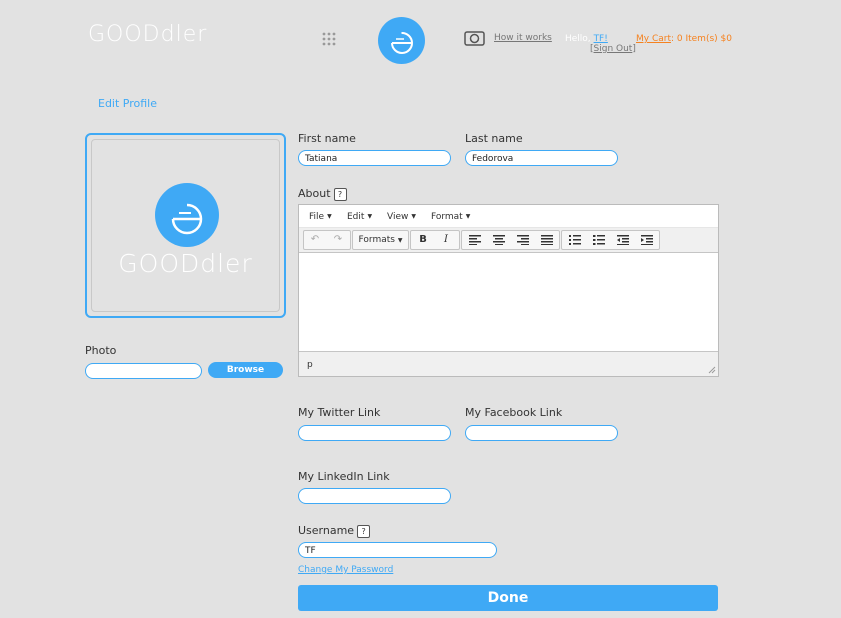 The image size is (841, 618). Describe the element at coordinates (508, 363) in the screenshot. I see `editor-statusbar: p` at that location.